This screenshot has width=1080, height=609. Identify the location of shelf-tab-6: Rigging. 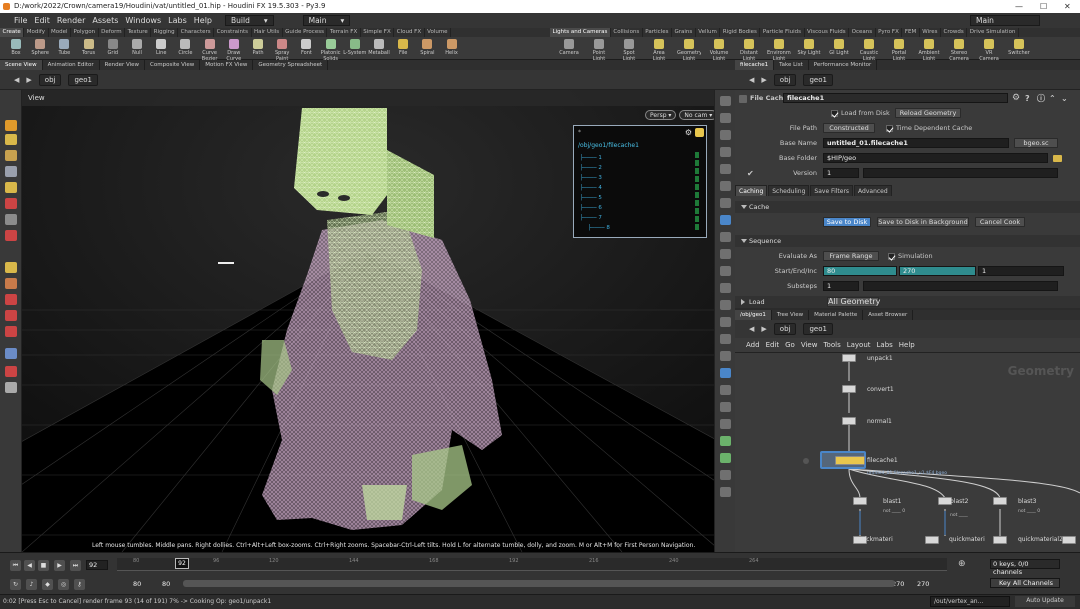
(165, 32).